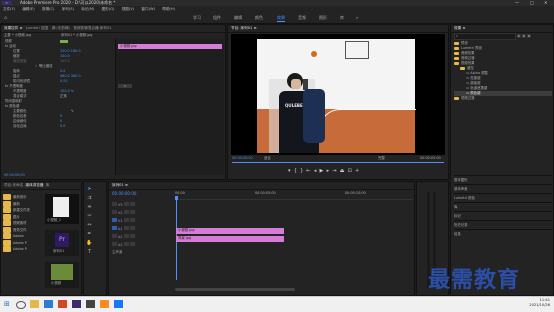  I want to click on track-header-a1: A1, so click(143, 230).